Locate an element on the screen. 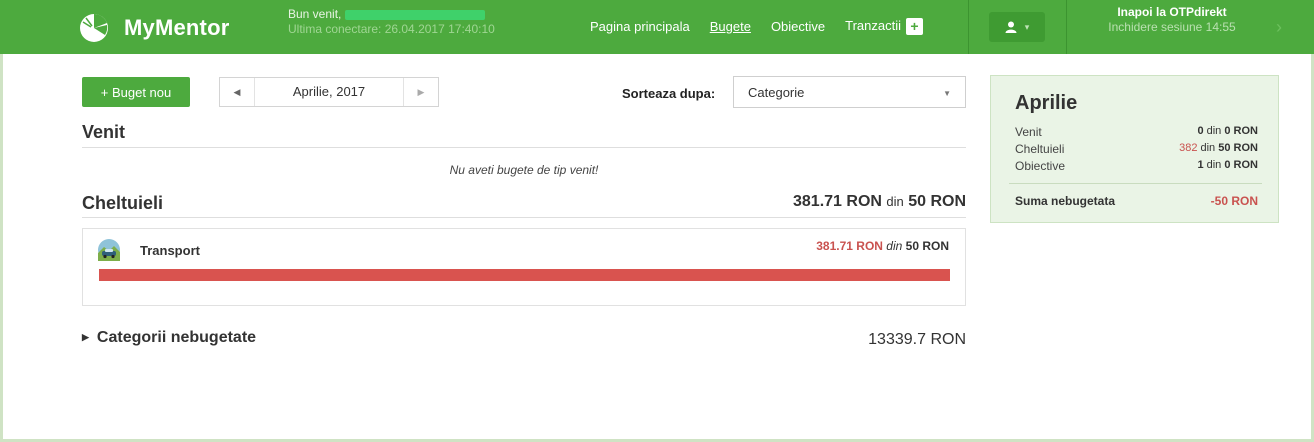 This screenshot has width=1314, height=442. next-month-icon: ▶ is located at coordinates (421, 92).